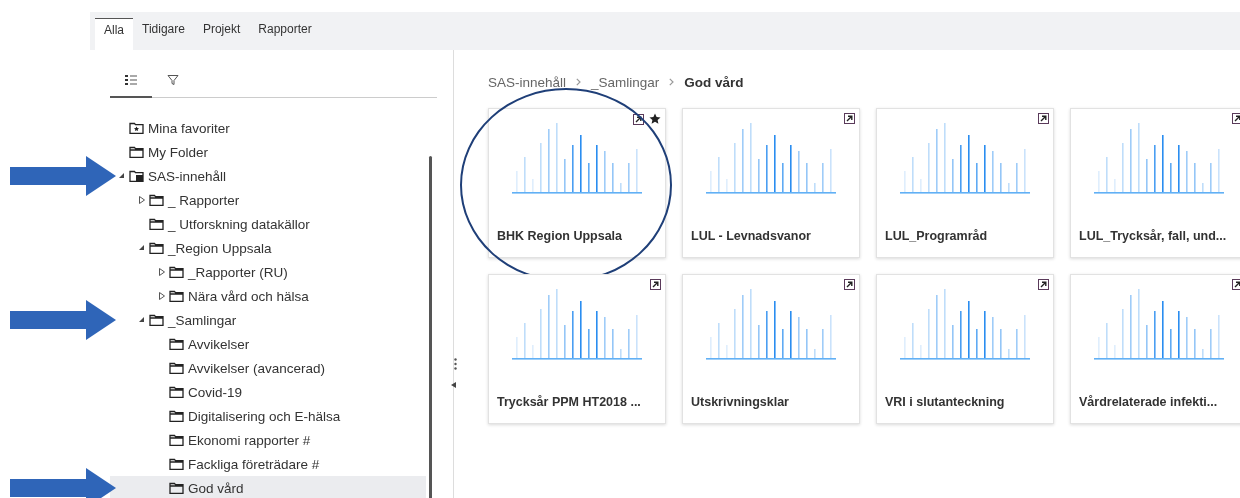 The height and width of the screenshot is (498, 1240). I want to click on report-card: LUL_Programråd, so click(965, 183).